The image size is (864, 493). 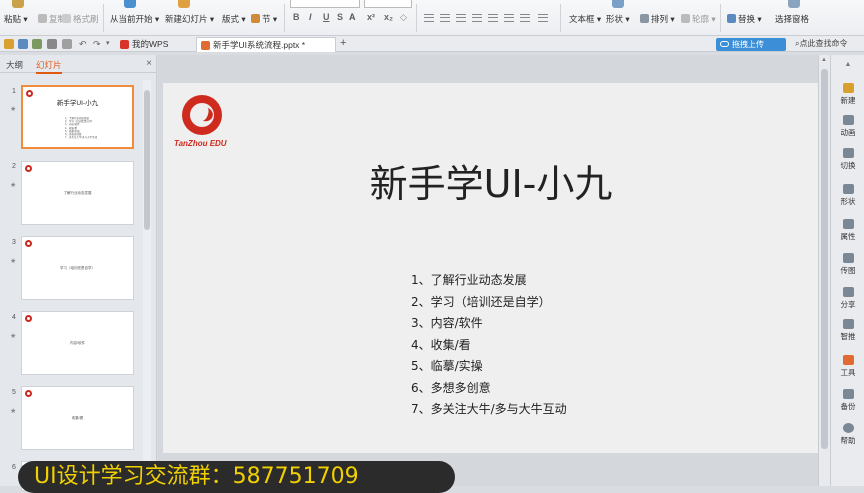 What do you see at coordinates (78, 64) in the screenshot?
I see `pane-tabs: 大纲 幻灯片 ×` at bounding box center [78, 64].